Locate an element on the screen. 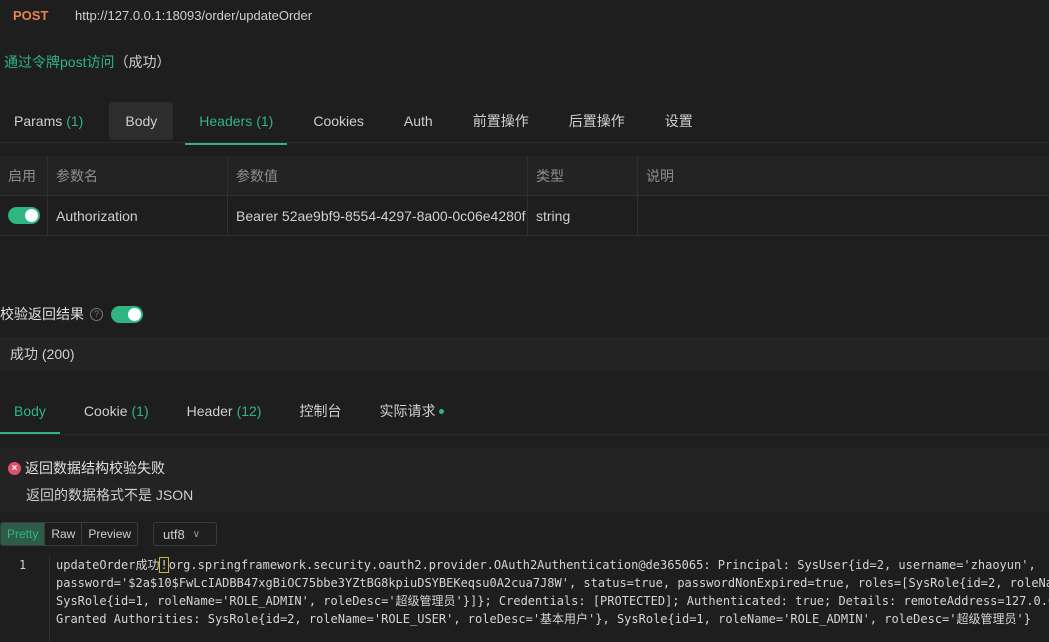 The height and width of the screenshot is (642, 1049). error-circle-icon: × is located at coordinates (14, 468).